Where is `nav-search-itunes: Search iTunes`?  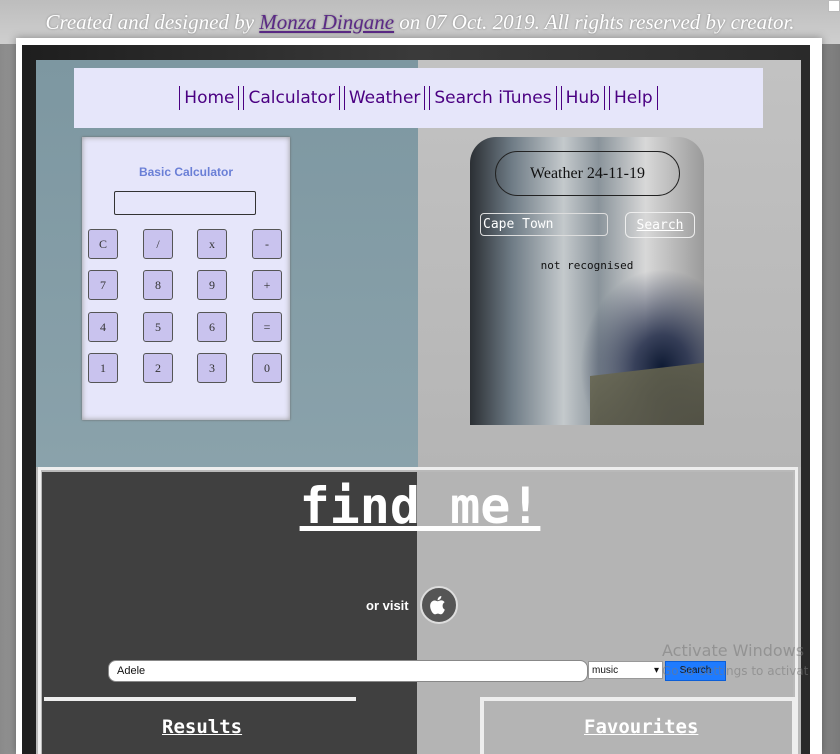 nav-search-itunes: Search iTunes is located at coordinates (493, 98).